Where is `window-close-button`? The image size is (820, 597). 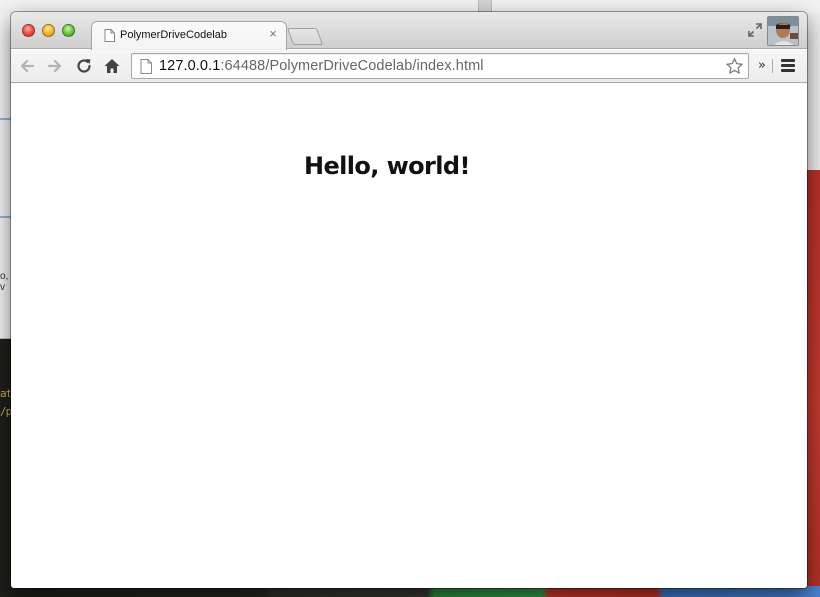
window-close-button is located at coordinates (28, 30).